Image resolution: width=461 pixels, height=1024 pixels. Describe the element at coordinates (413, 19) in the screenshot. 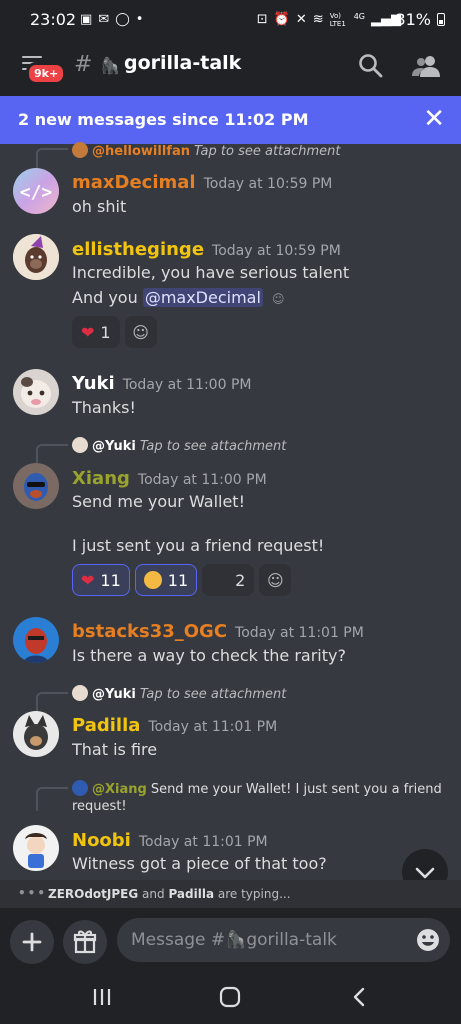

I see `battery-level: 31%` at that location.